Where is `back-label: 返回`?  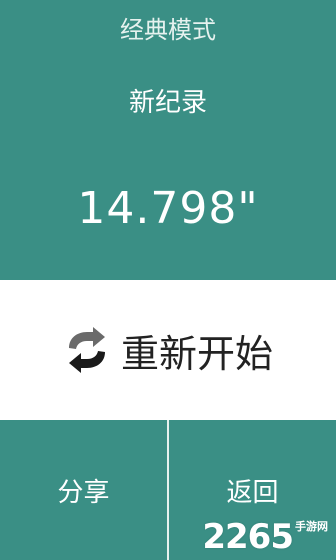
back-label: 返回 is located at coordinates (252, 492).